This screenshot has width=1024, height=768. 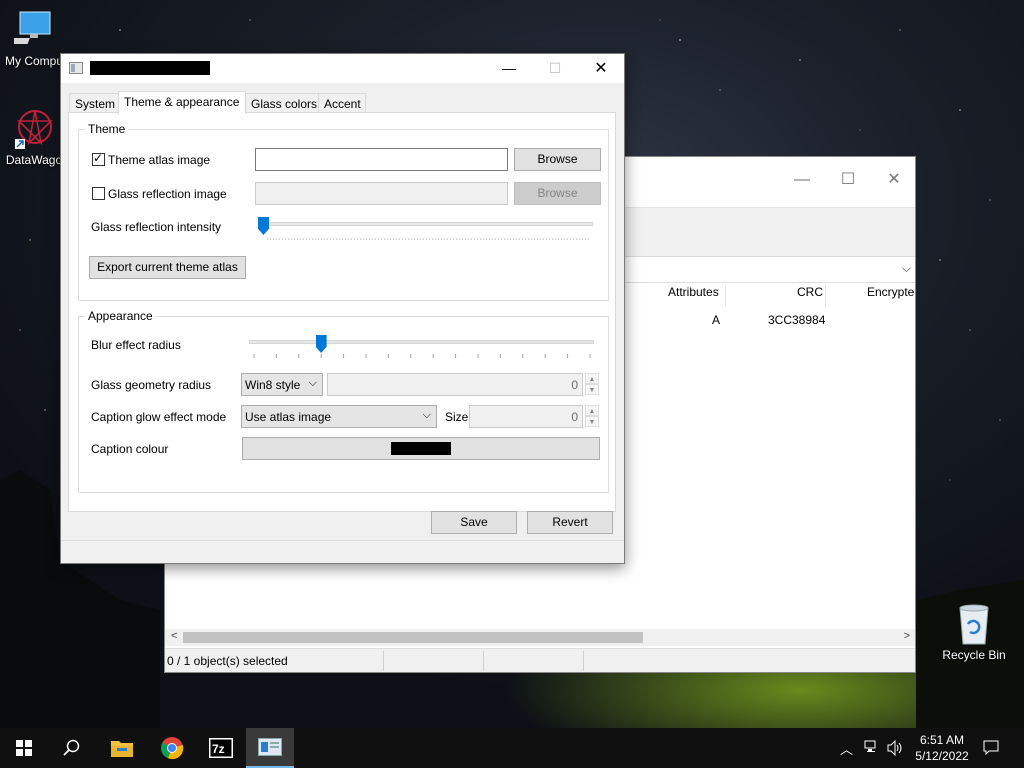 I want to click on clock-time: 6:51 AM, so click(x=942, y=740).